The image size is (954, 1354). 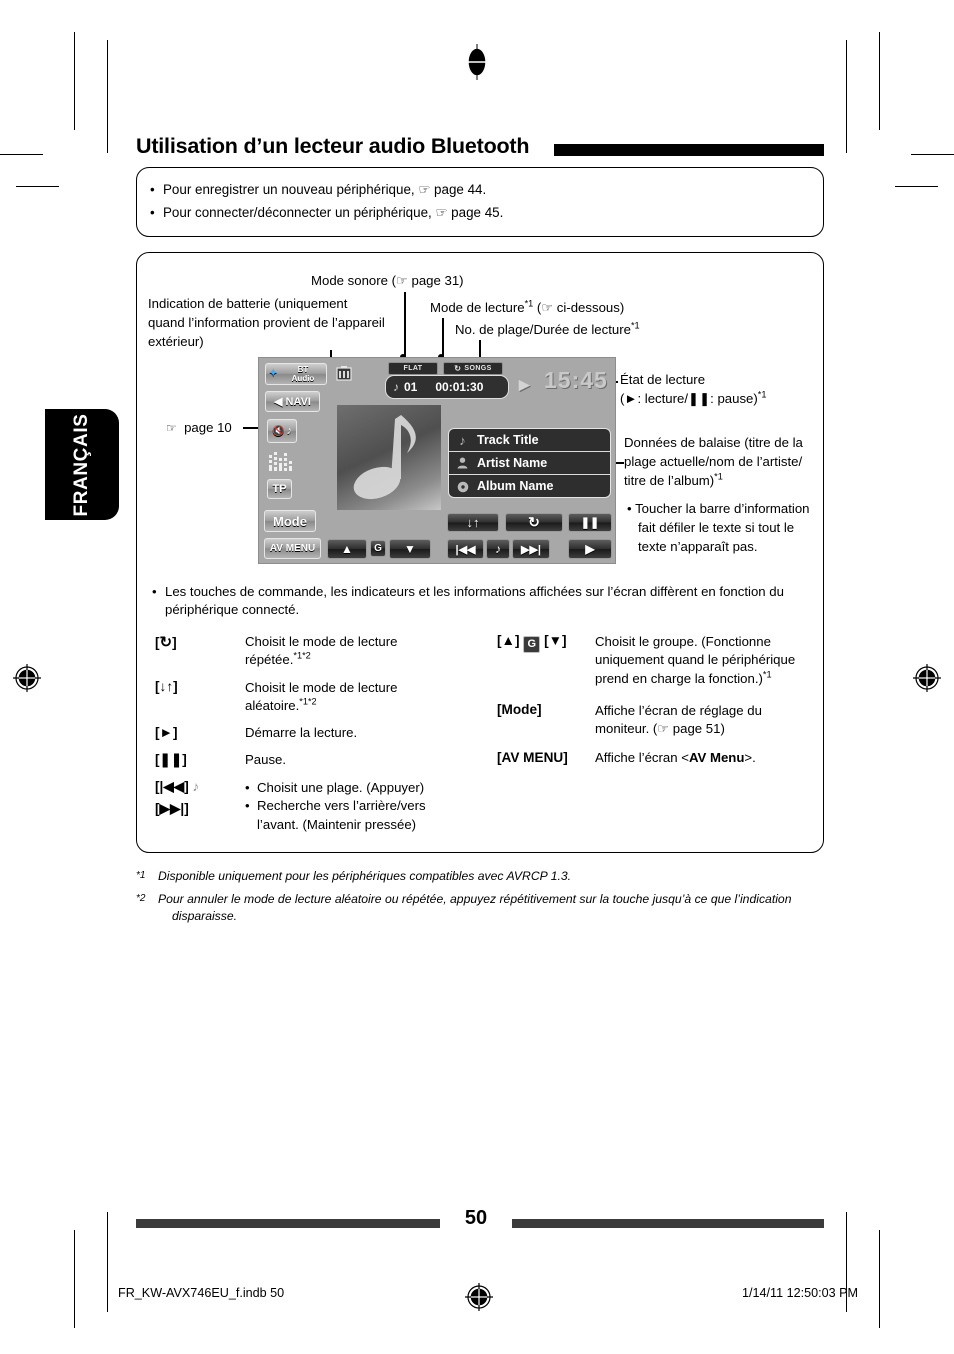 I want to click on callout-battery-line3: extérieur), so click(x=176, y=341).